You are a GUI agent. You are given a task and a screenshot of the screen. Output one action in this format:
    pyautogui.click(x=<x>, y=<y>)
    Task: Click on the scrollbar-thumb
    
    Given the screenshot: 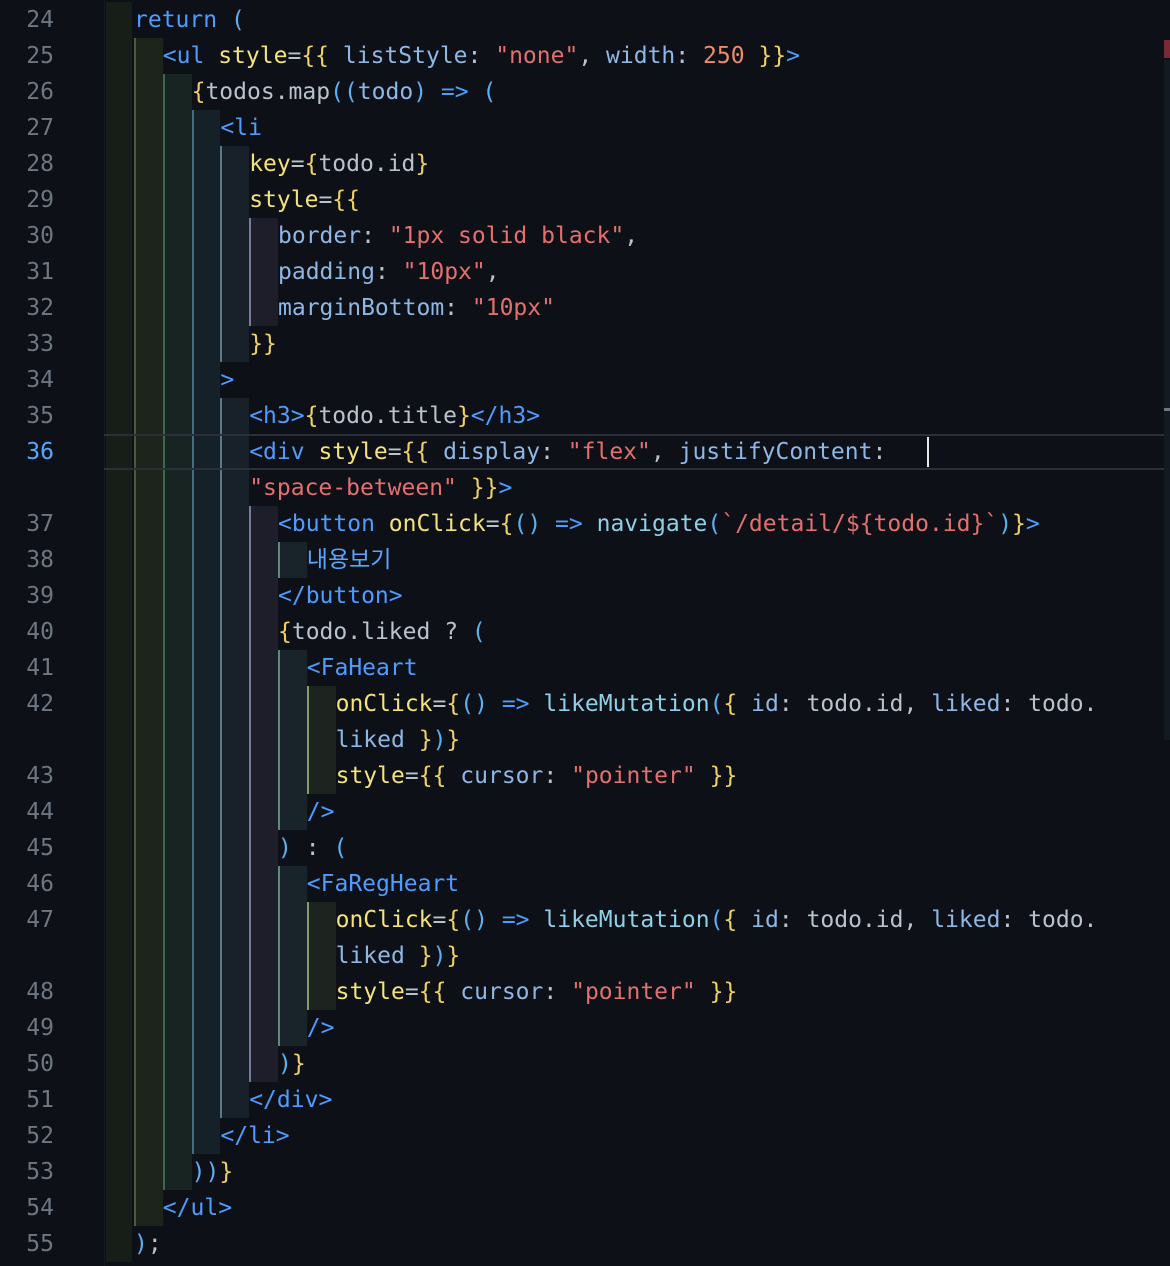 What is the action you would take?
    pyautogui.click(x=1167, y=400)
    